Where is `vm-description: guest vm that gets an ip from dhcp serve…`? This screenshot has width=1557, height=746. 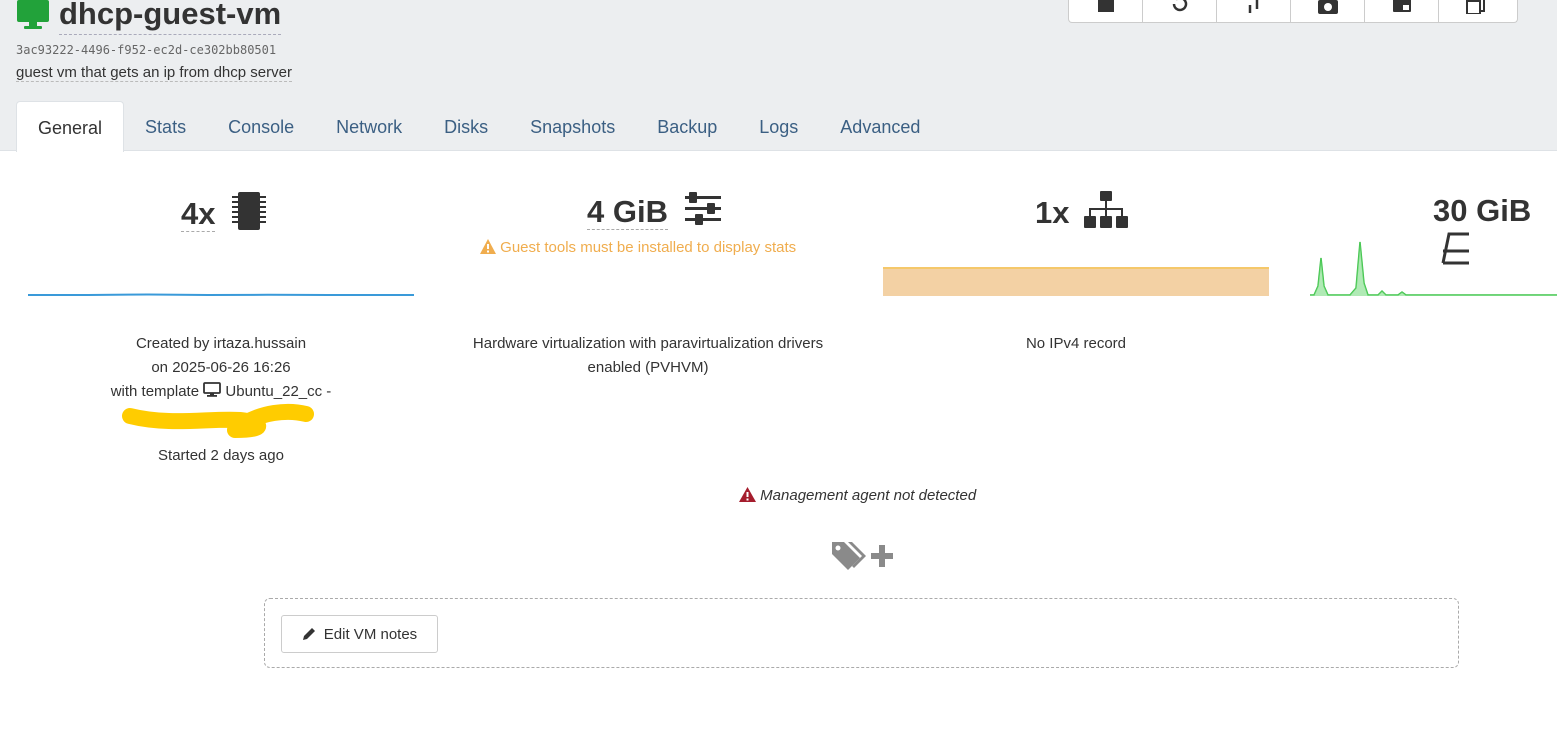 vm-description: guest vm that gets an ip from dhcp serve… is located at coordinates (154, 73).